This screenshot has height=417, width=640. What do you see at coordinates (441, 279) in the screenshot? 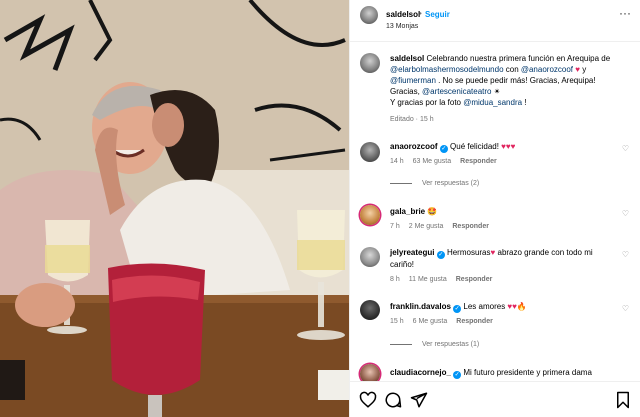
I see `comment-meta: 8 h 11 Me gusta Responder` at bounding box center [441, 279].